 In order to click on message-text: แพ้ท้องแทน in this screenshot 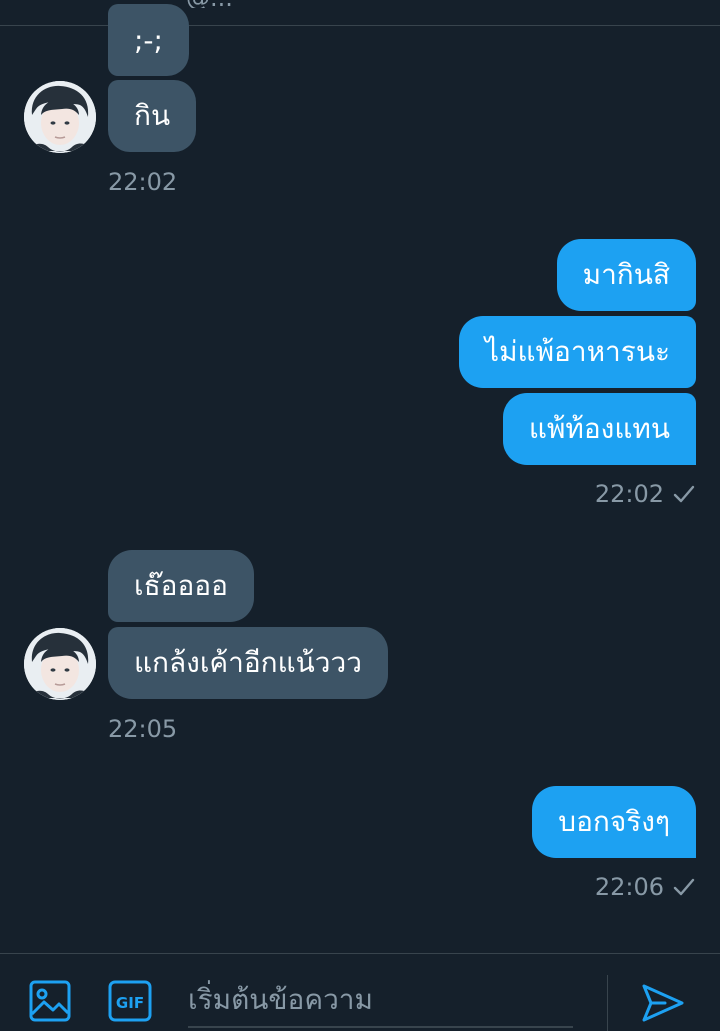, I will do `click(599, 428)`.